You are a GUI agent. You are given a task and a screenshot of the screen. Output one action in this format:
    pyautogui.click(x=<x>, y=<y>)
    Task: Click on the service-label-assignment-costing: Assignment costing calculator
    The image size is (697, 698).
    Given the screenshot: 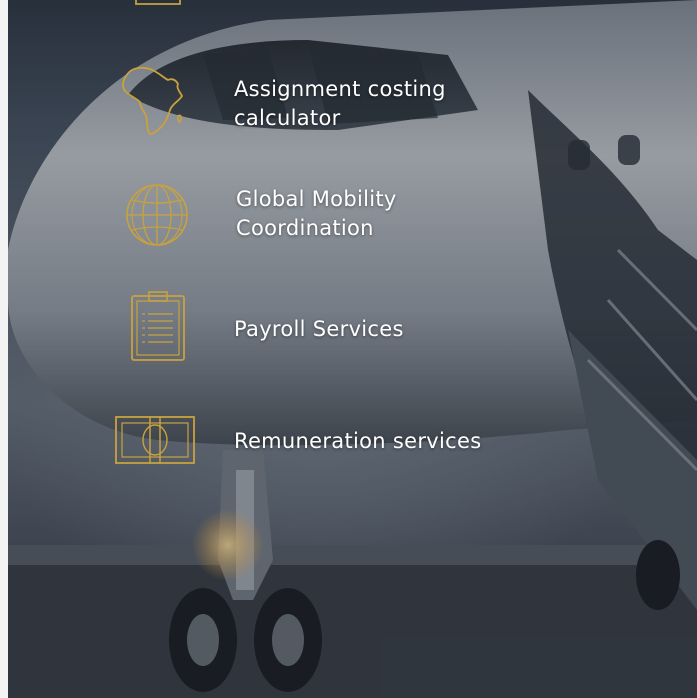 What is the action you would take?
    pyautogui.click(x=340, y=103)
    